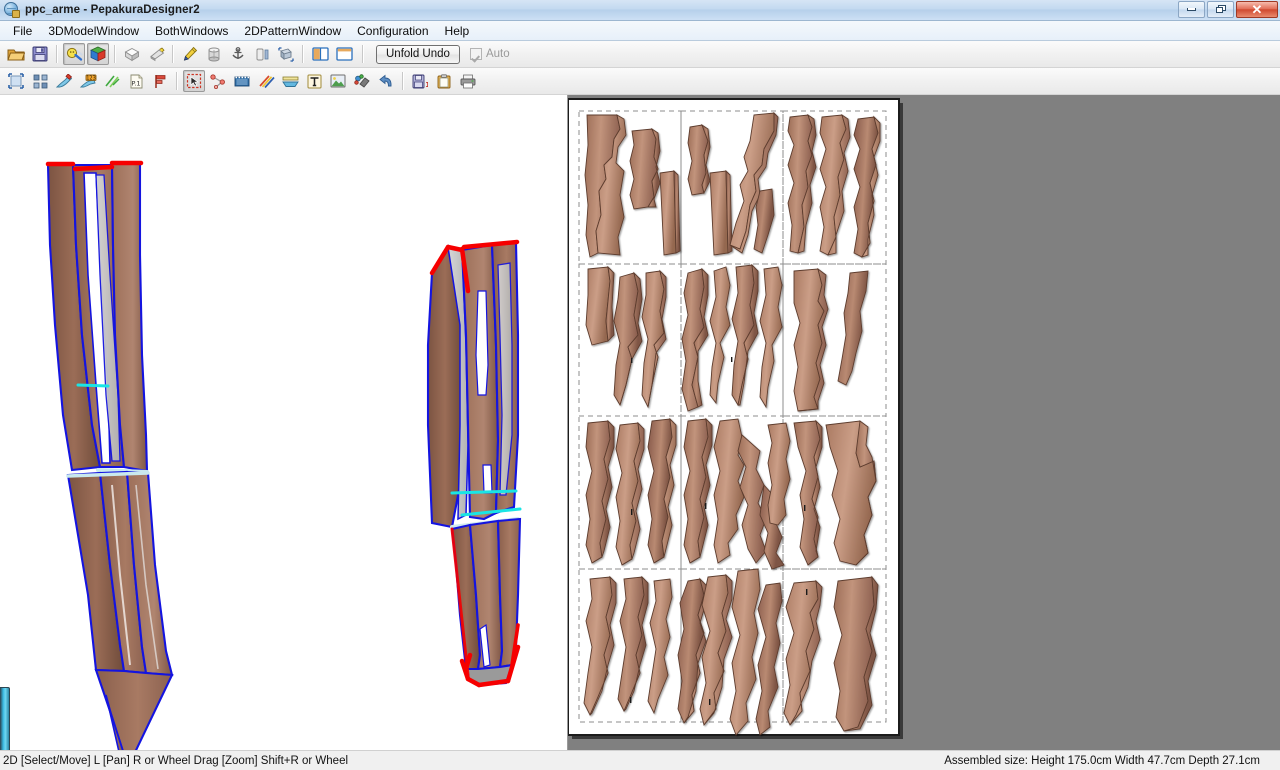 This screenshot has height=770, width=1280. I want to click on arrange-parts-icon, so click(40, 81).